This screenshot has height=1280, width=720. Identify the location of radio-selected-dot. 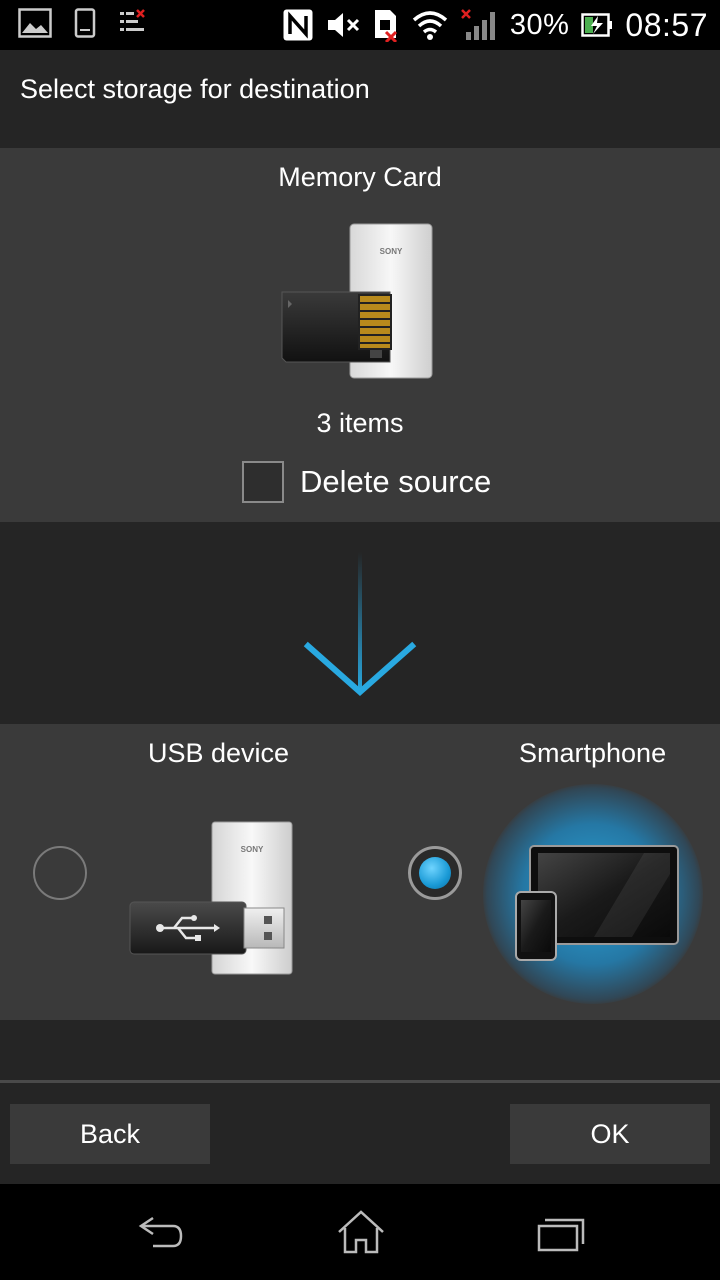
(435, 873).